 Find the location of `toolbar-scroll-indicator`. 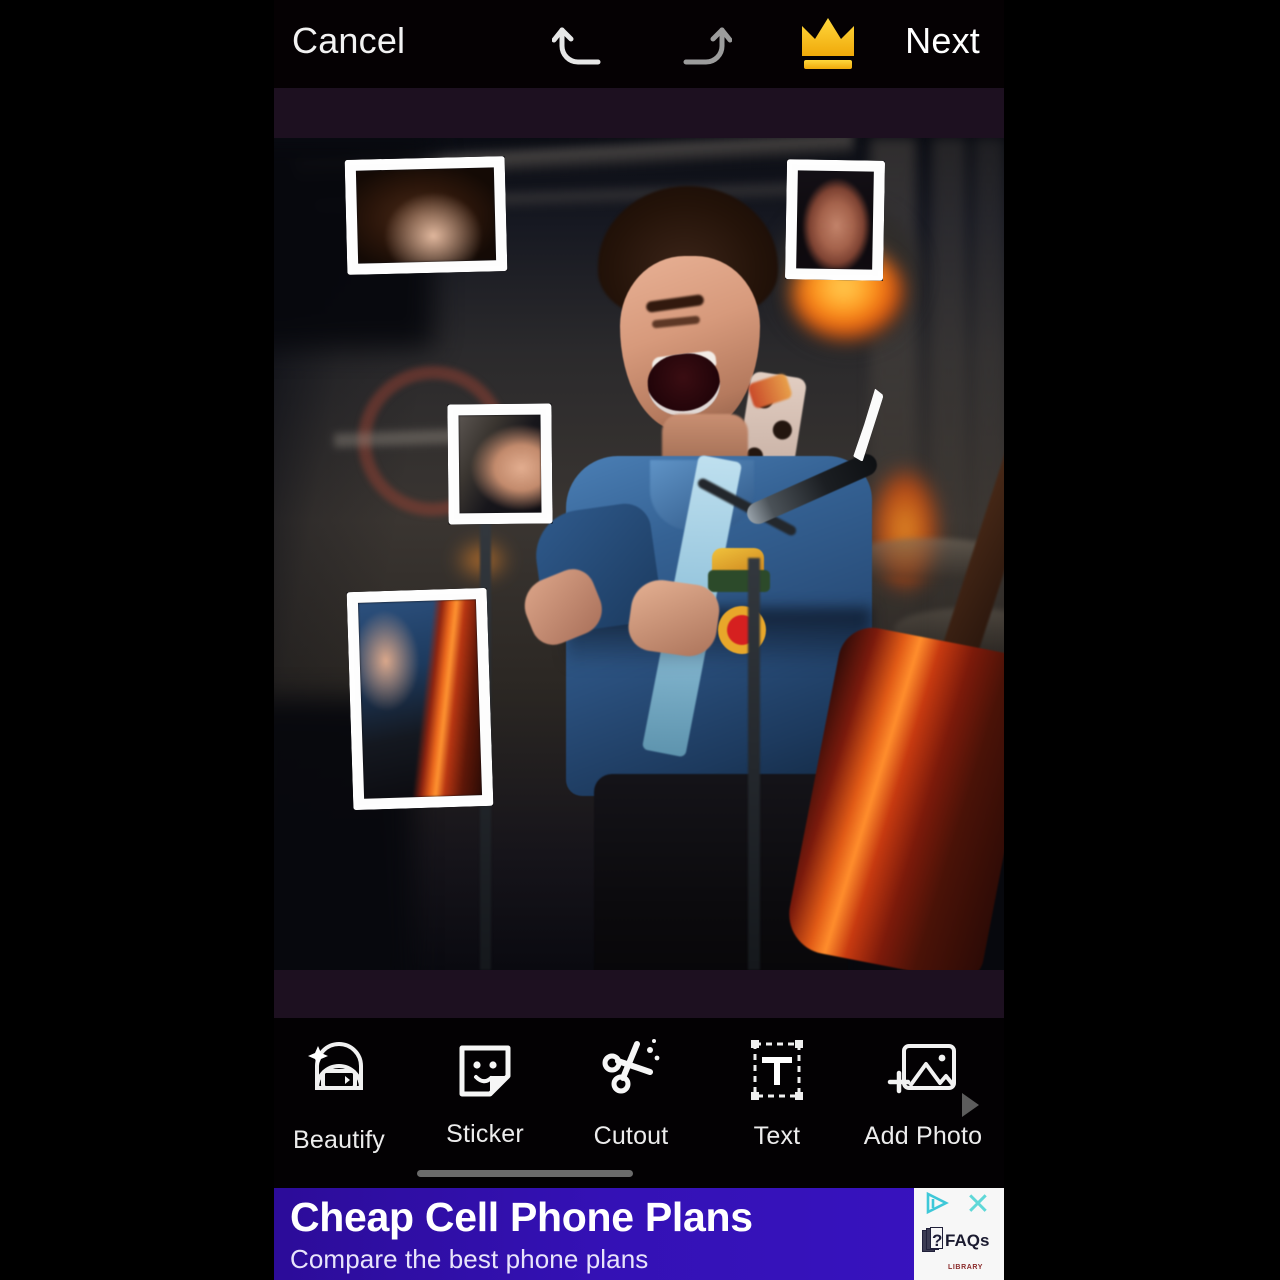

toolbar-scroll-indicator is located at coordinates (525, 1173).